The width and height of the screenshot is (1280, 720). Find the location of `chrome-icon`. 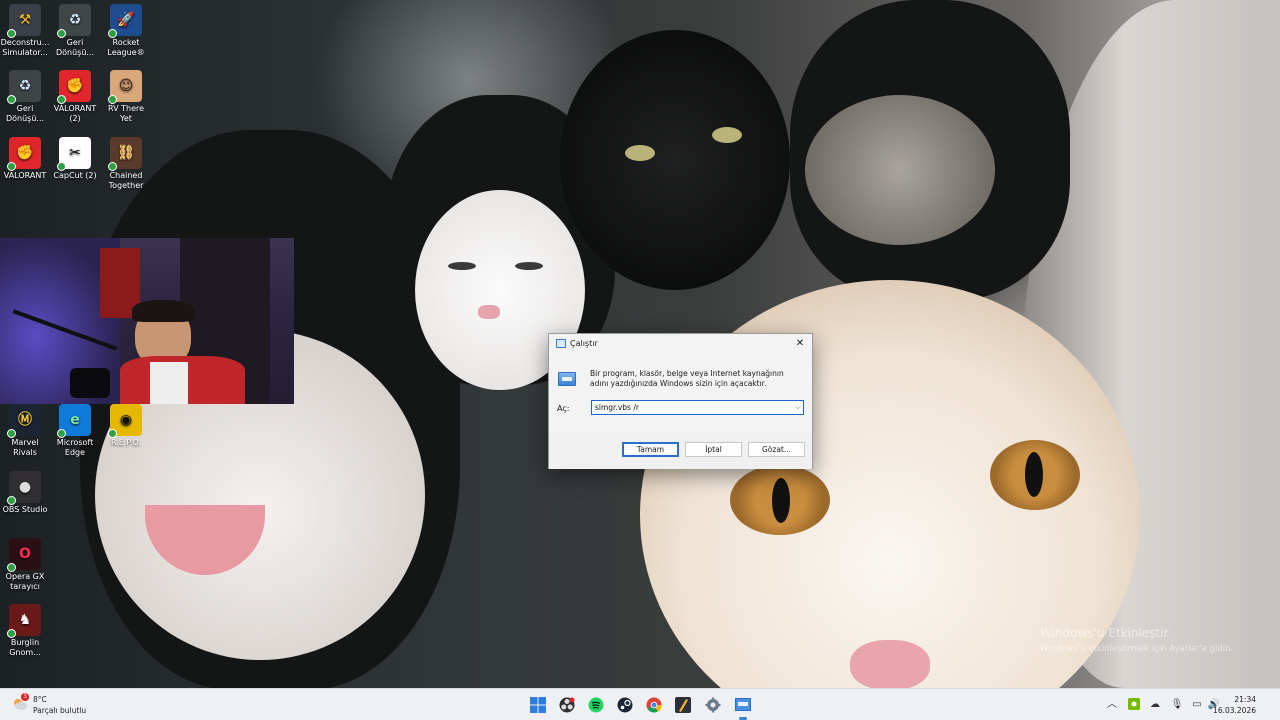

chrome-icon is located at coordinates (654, 705).